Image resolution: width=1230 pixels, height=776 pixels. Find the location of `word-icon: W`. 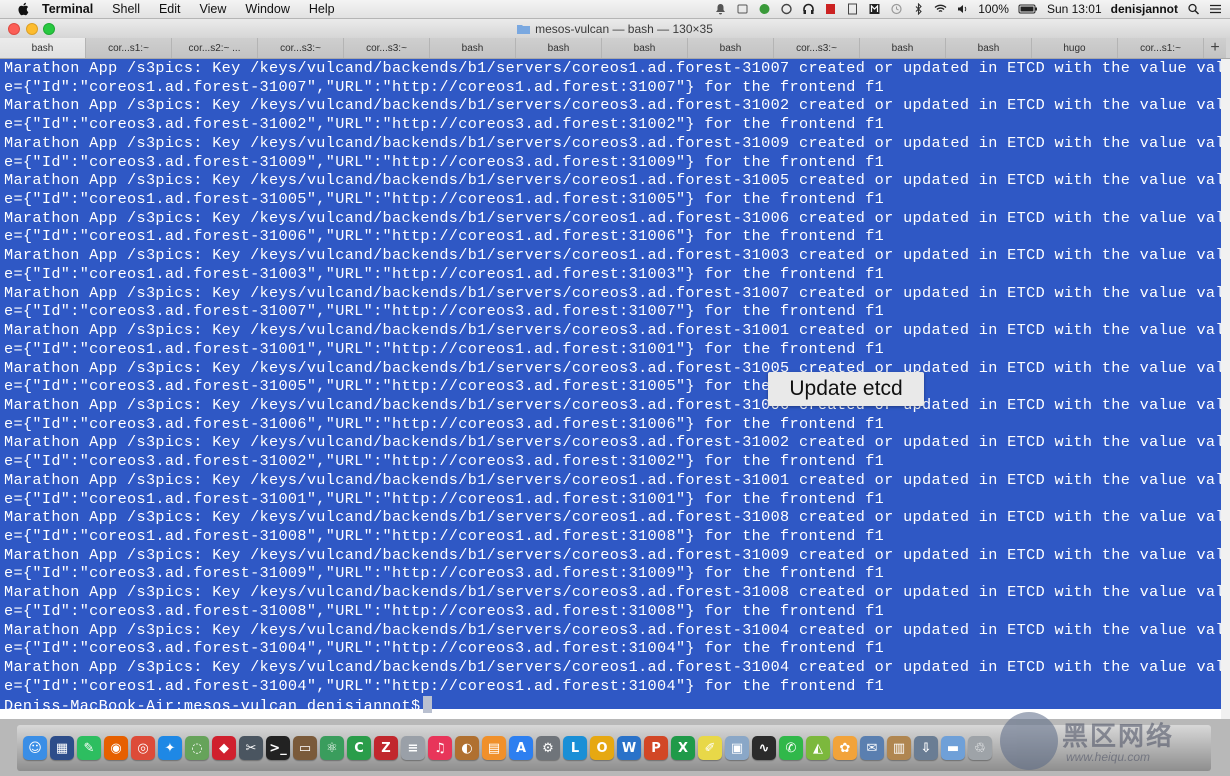

word-icon: W is located at coordinates (629, 748).